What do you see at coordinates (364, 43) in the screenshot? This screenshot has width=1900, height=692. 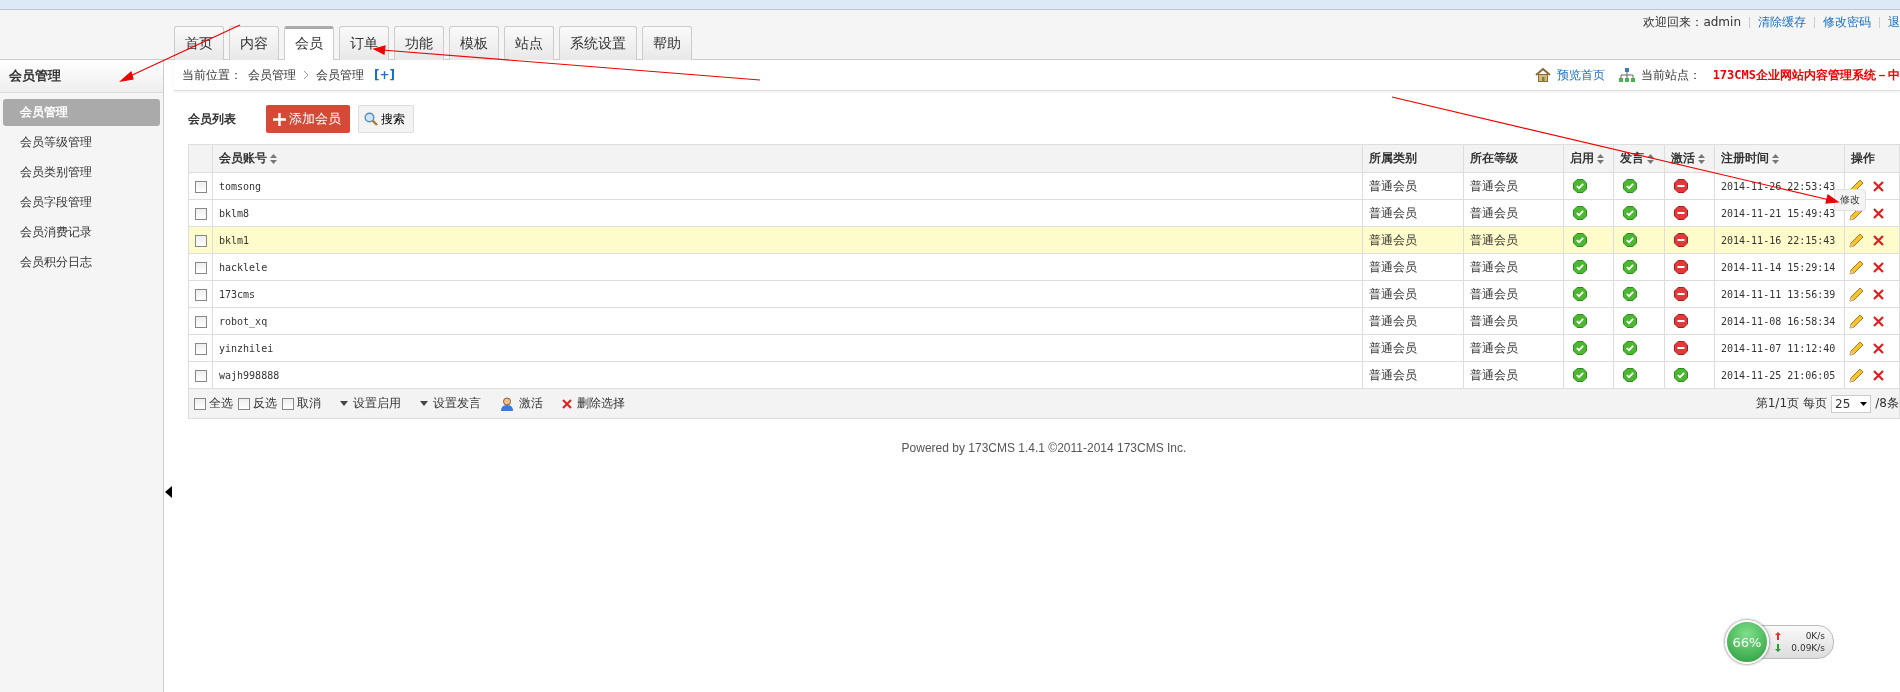 I see `nav-tab: 订单` at bounding box center [364, 43].